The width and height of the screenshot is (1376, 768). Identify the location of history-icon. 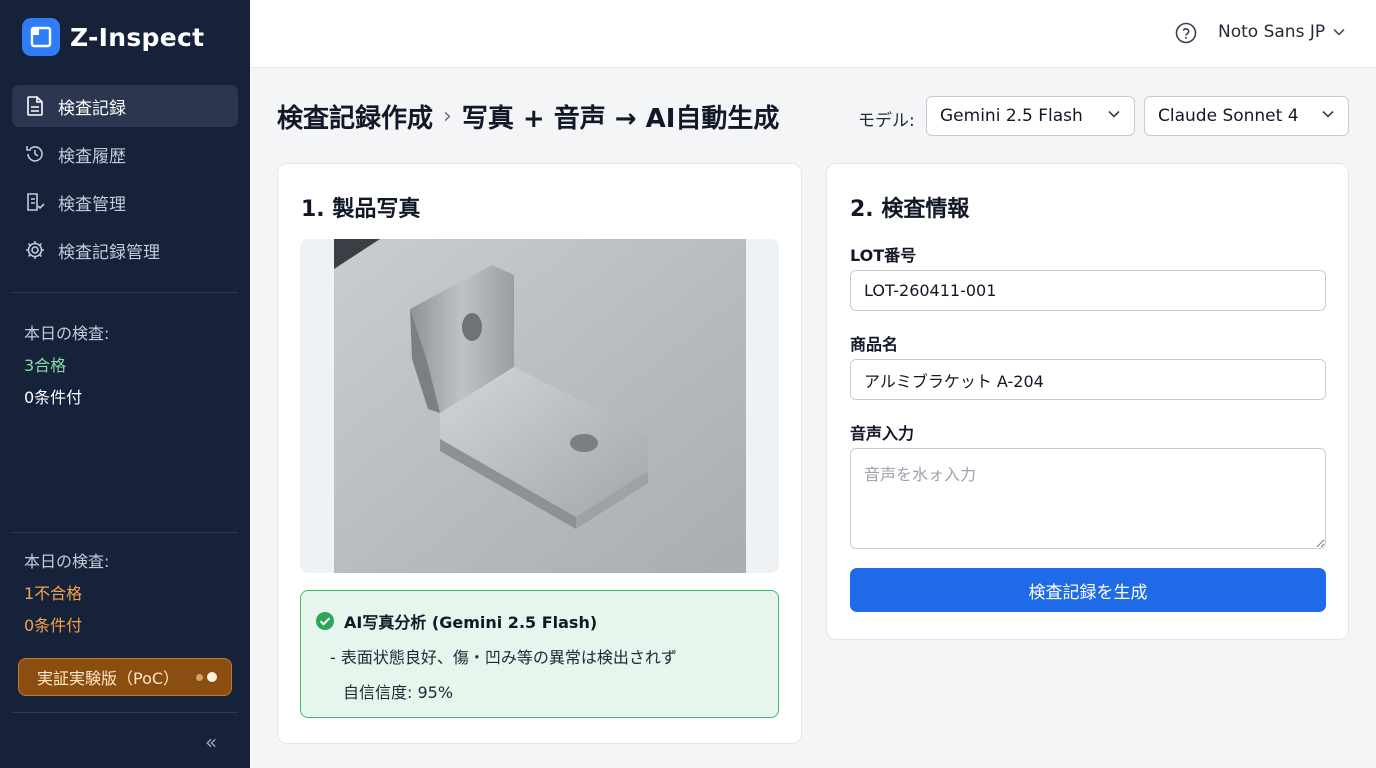
(35, 154).